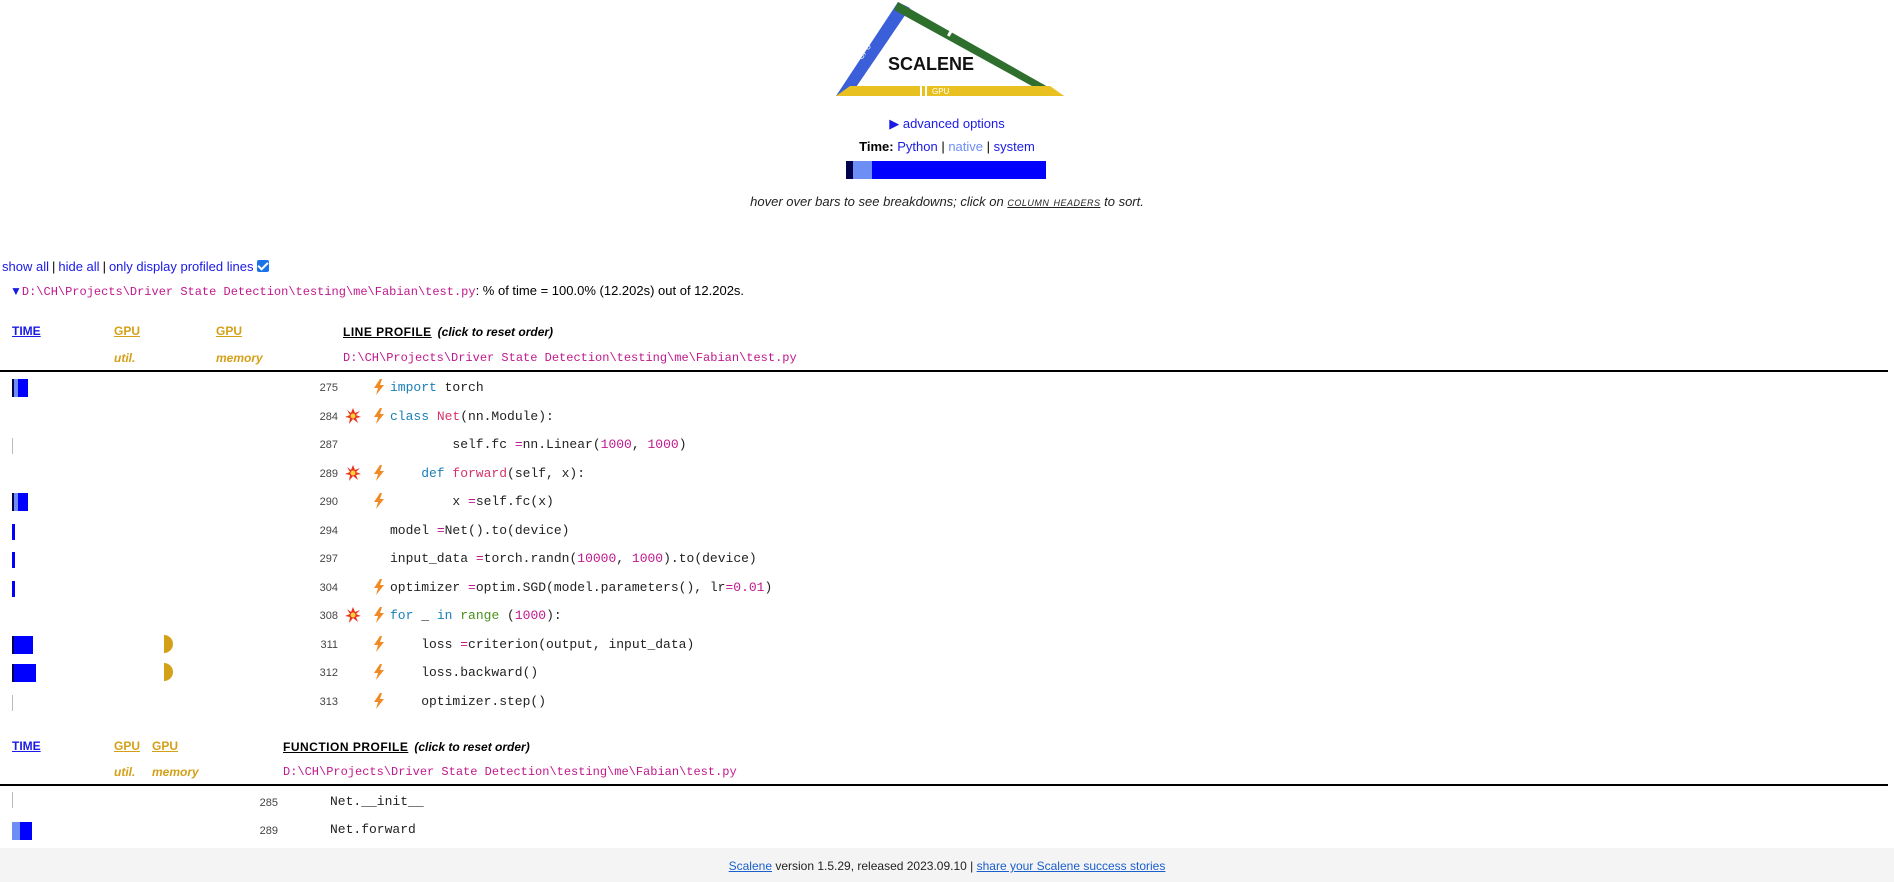 The width and height of the screenshot is (1894, 882). What do you see at coordinates (16, 291) in the screenshot?
I see `collapse-triangle-icon: ▼` at bounding box center [16, 291].